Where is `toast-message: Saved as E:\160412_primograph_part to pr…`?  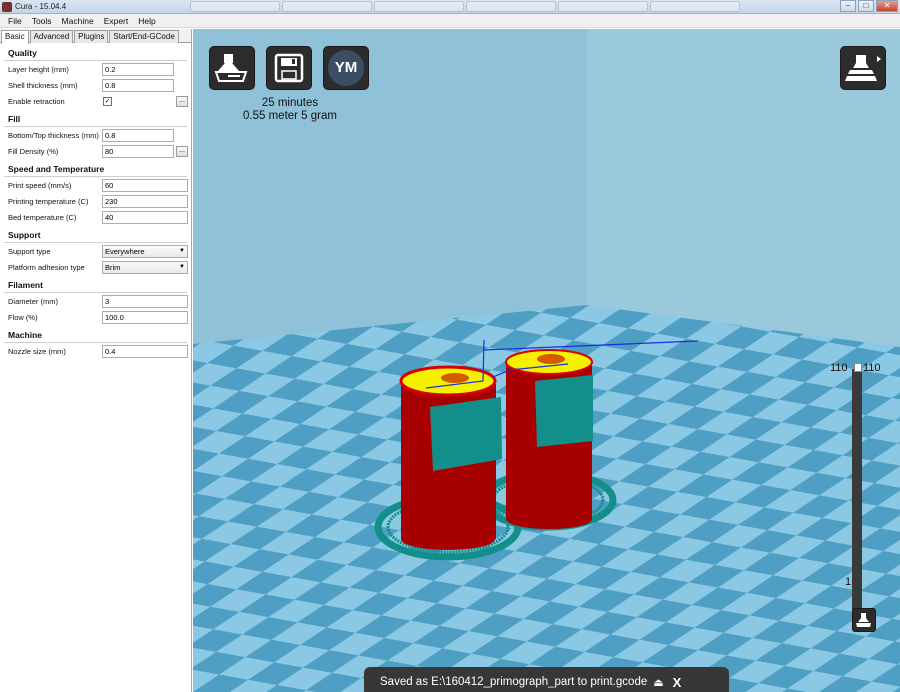 toast-message: Saved as E:\160412_primograph_part to pr… is located at coordinates (514, 682).